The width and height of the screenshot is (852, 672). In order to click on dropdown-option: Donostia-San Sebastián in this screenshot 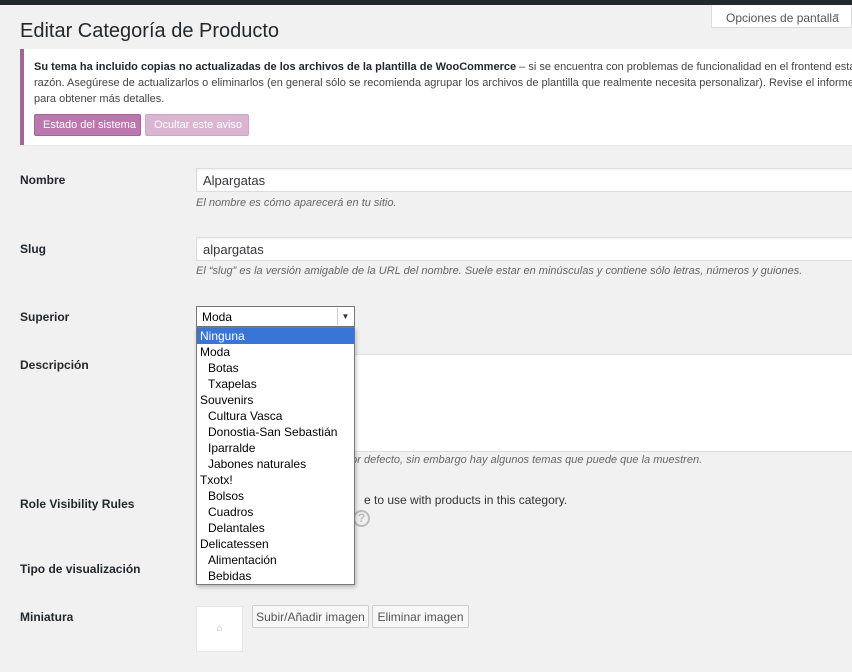, I will do `click(275, 432)`.